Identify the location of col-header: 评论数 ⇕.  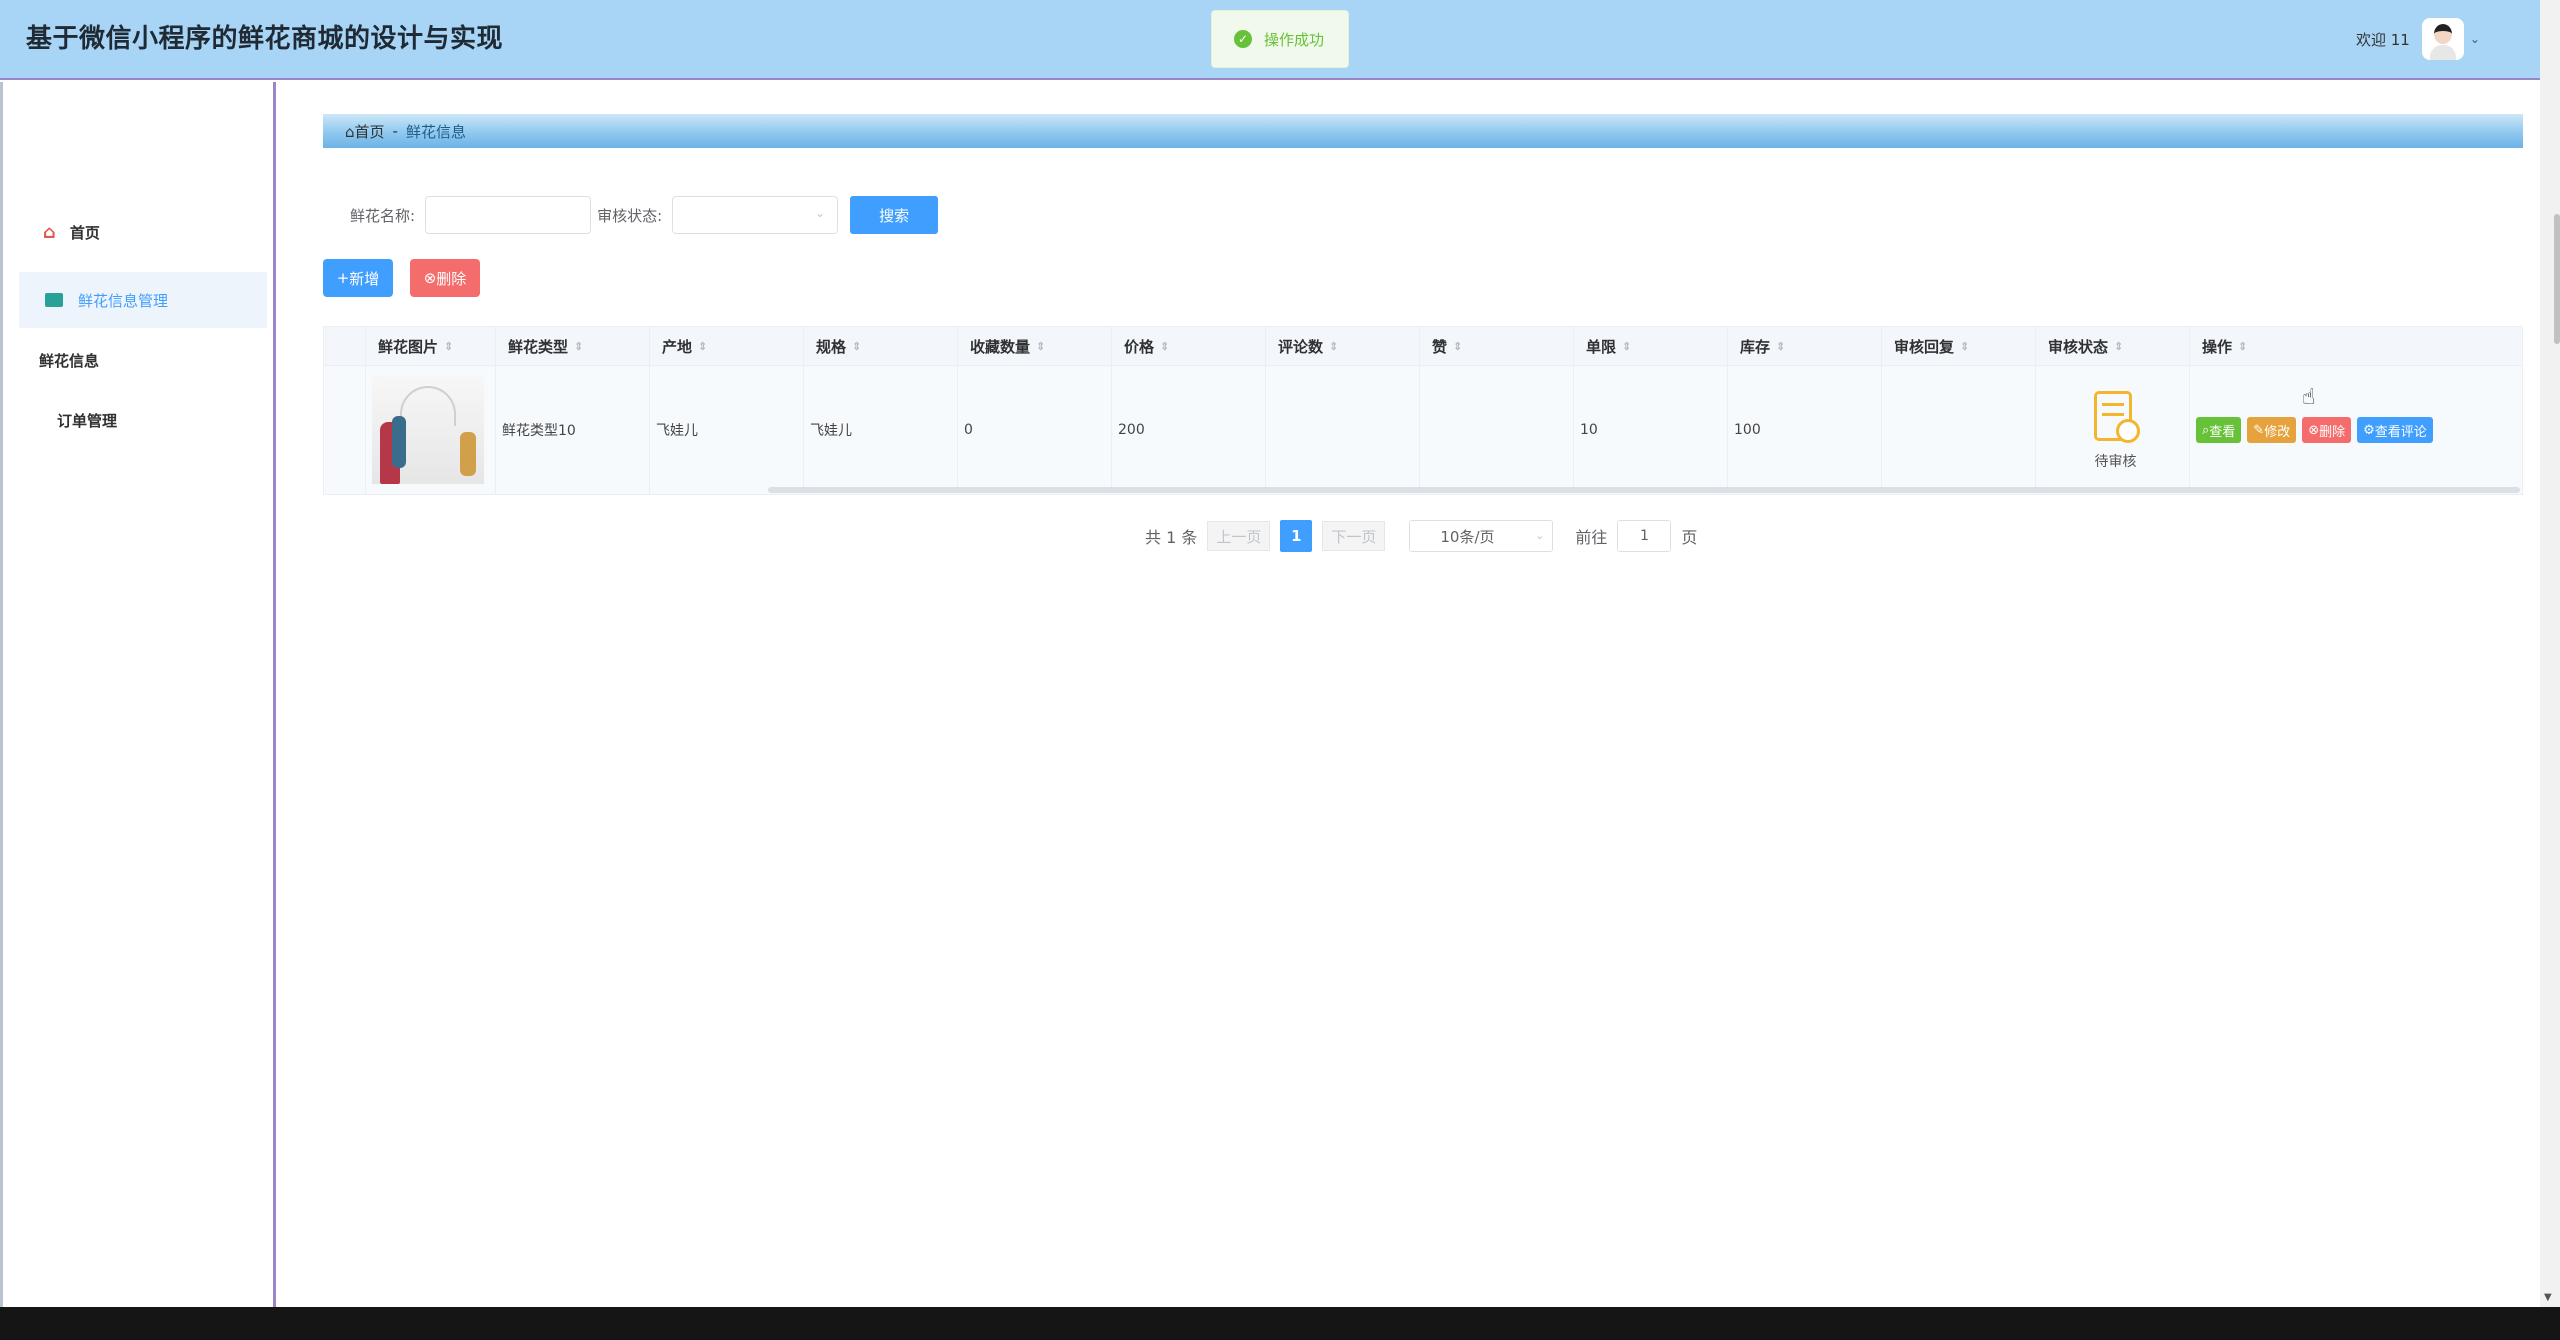
(1343, 346).